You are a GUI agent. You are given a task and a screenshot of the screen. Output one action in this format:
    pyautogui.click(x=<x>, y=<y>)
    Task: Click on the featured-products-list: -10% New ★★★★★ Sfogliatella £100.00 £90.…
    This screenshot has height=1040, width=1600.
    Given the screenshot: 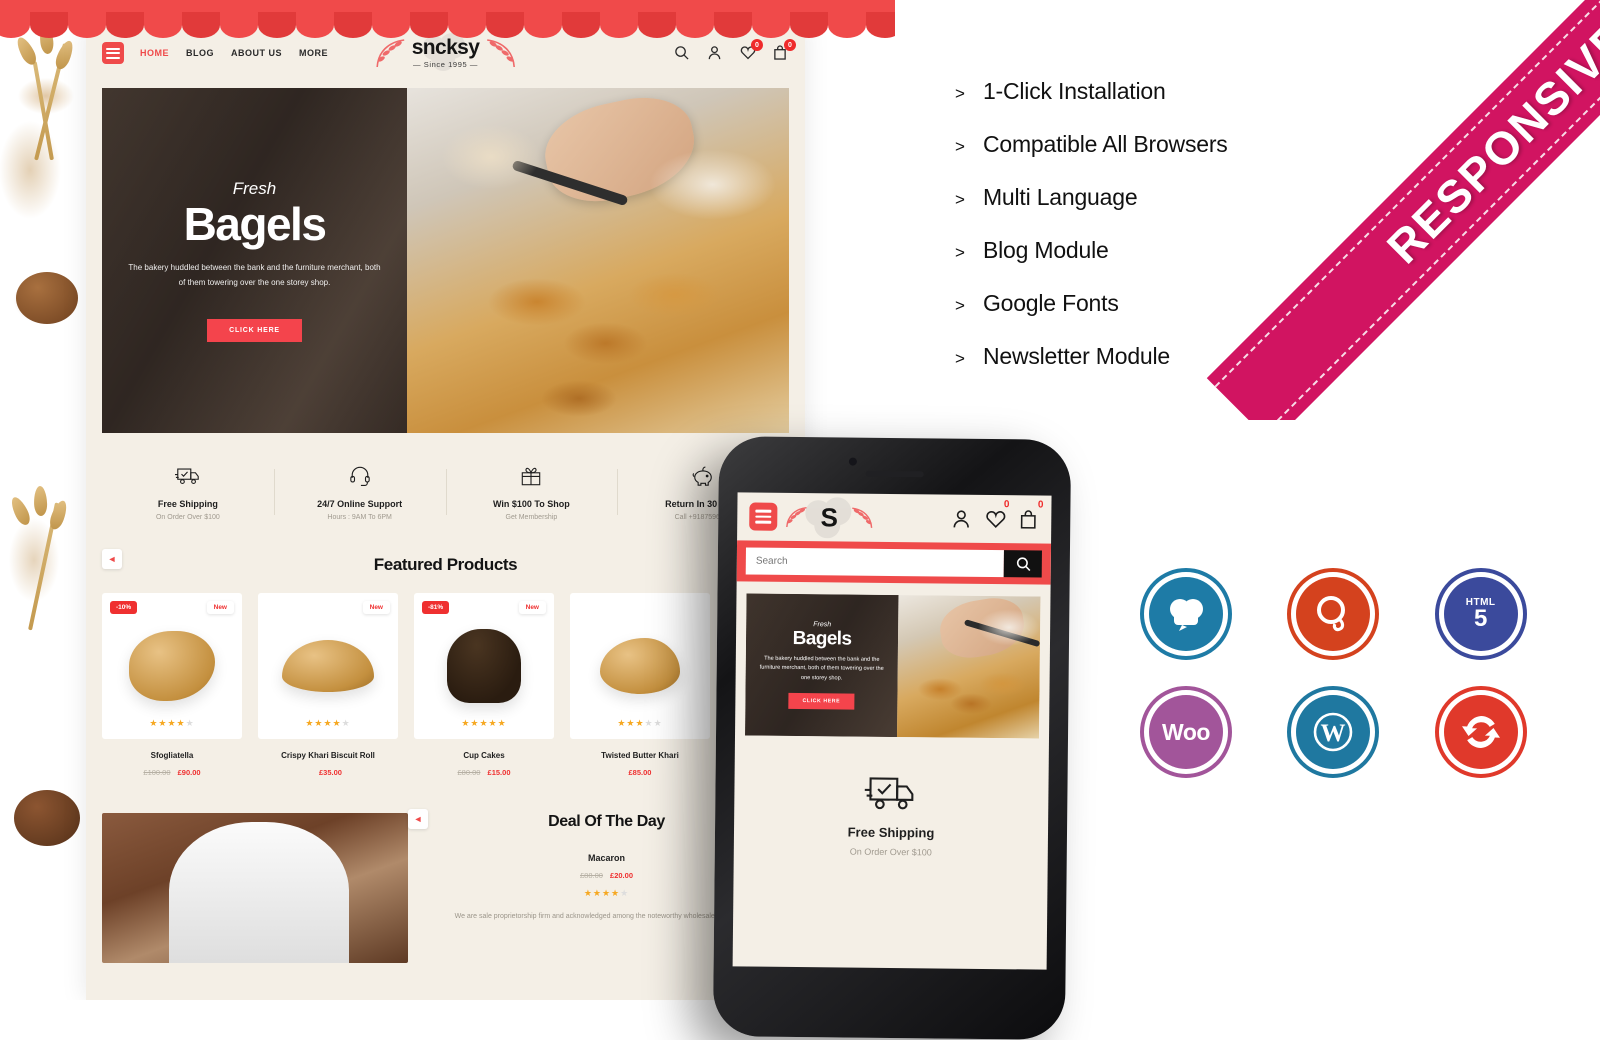 What is the action you would take?
    pyautogui.click(x=445, y=685)
    